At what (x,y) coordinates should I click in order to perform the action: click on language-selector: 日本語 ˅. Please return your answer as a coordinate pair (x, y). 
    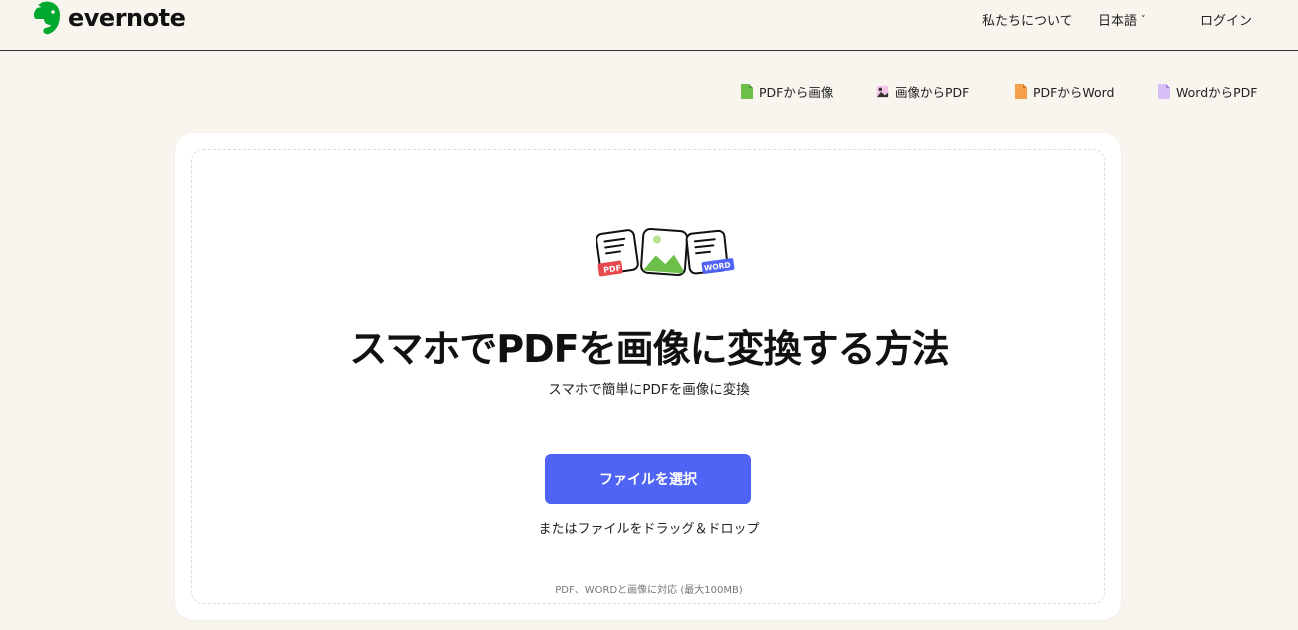
    Looking at the image, I should click on (1122, 19).